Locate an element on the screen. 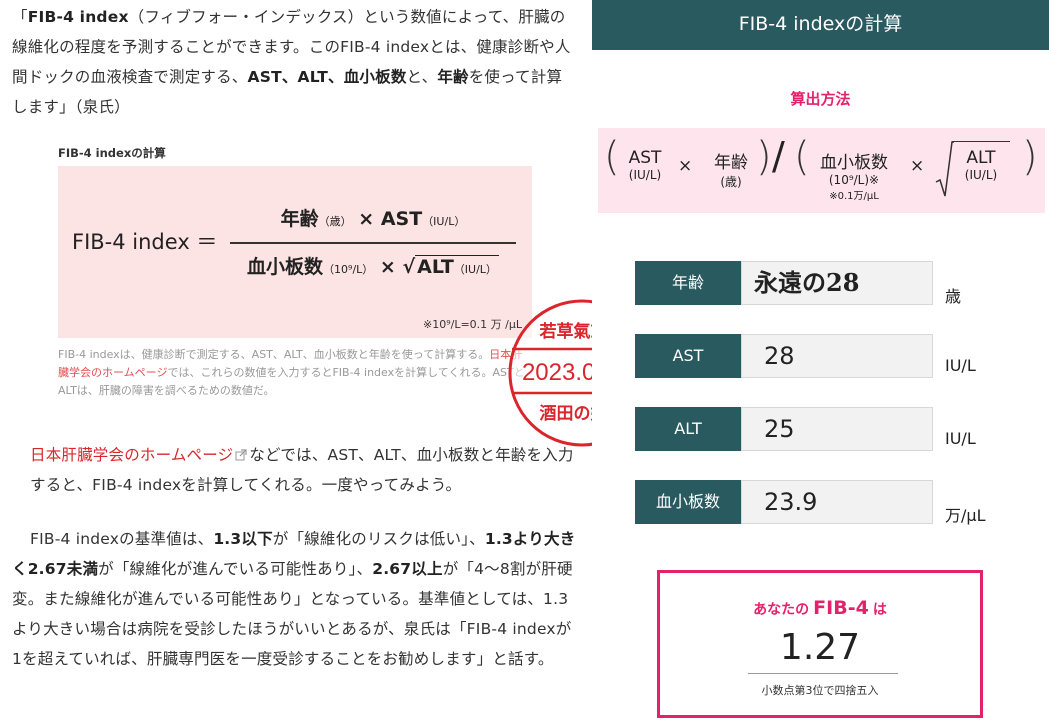 This screenshot has height=726, width=1049. formula-denominator: 血小板数（10⁹/L） × √ ALT（IU/L） is located at coordinates (373, 266).